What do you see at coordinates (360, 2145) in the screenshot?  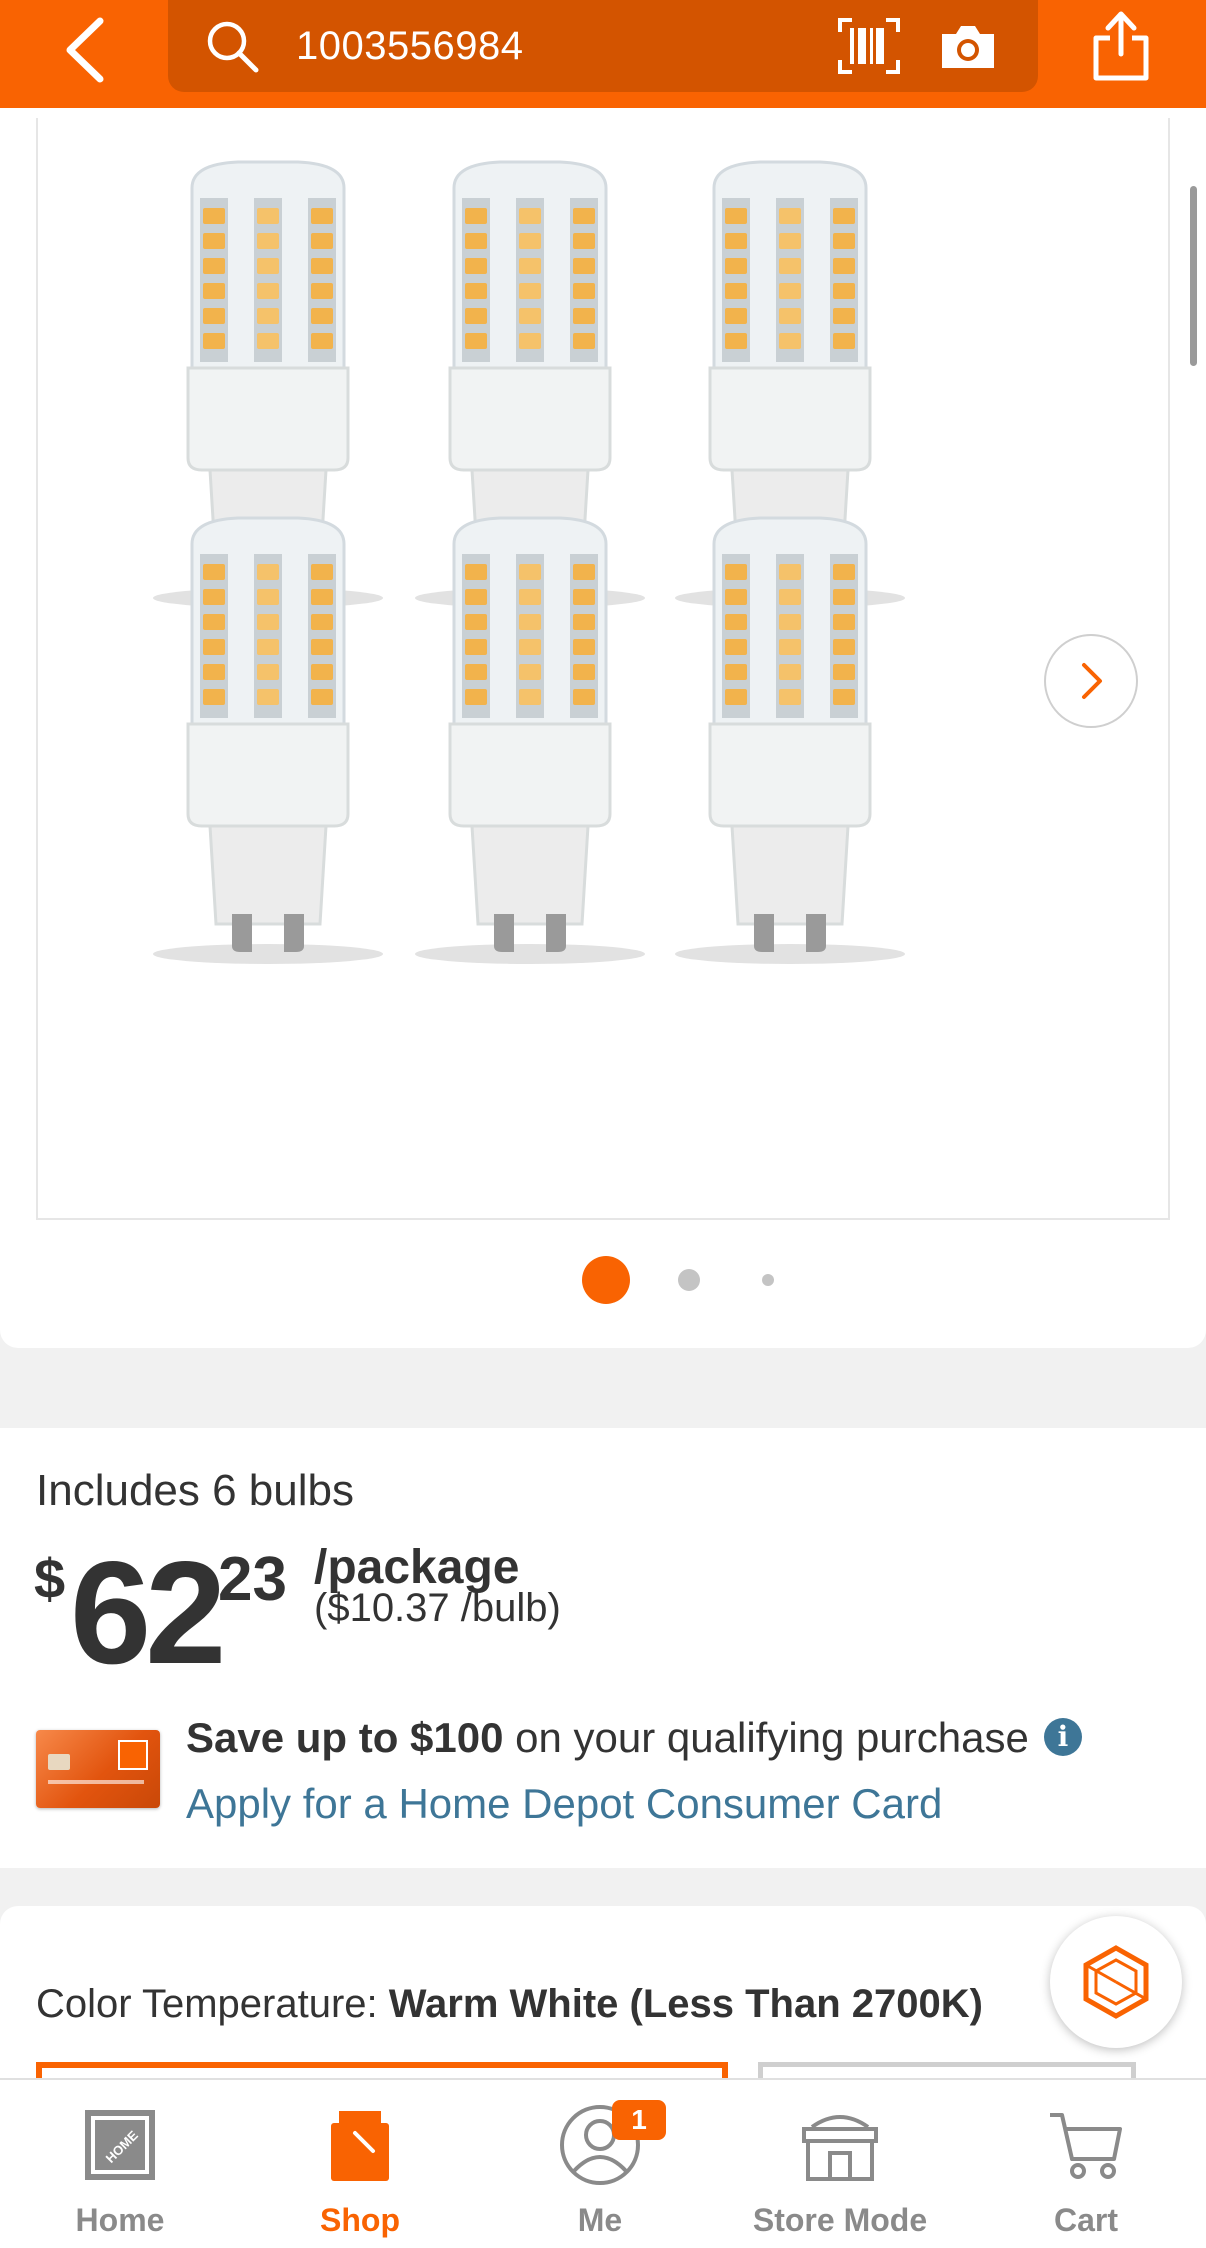 I see `shop-icon` at bounding box center [360, 2145].